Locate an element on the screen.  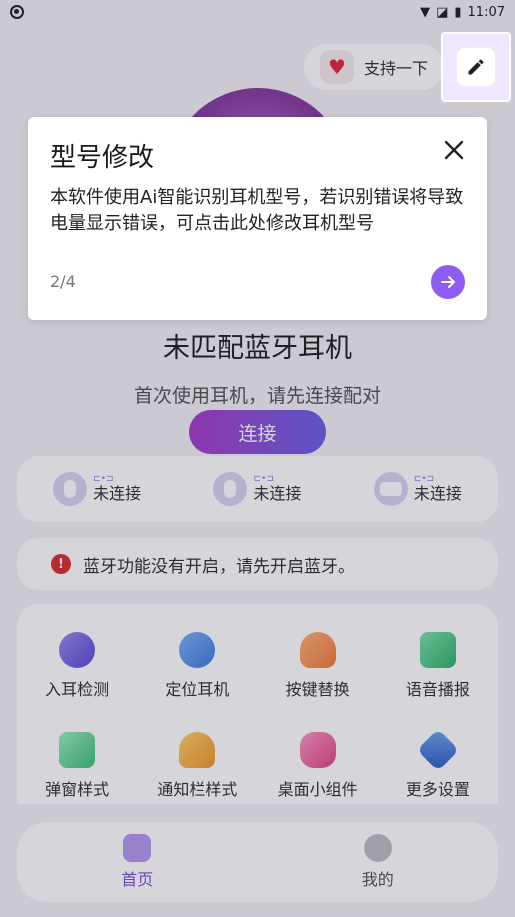
edit-model-button is located at coordinates (476, 67).